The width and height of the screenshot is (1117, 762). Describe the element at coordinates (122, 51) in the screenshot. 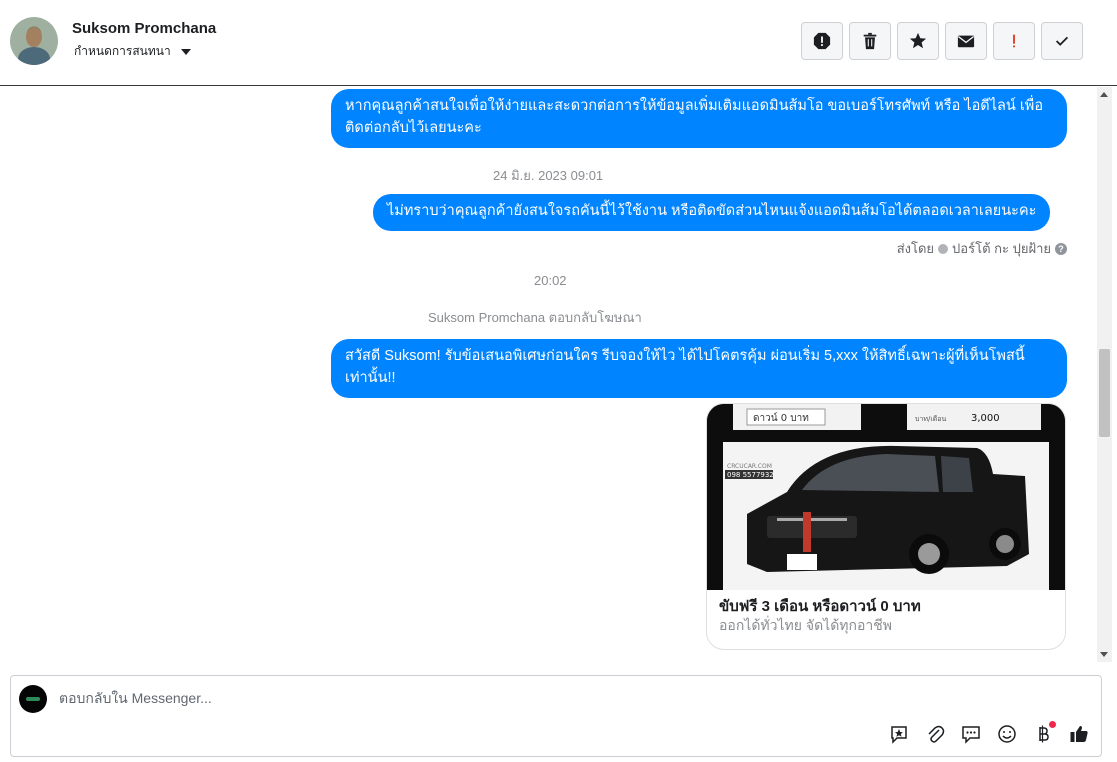

I see `assign-label: กำหนดการสนทนา` at that location.